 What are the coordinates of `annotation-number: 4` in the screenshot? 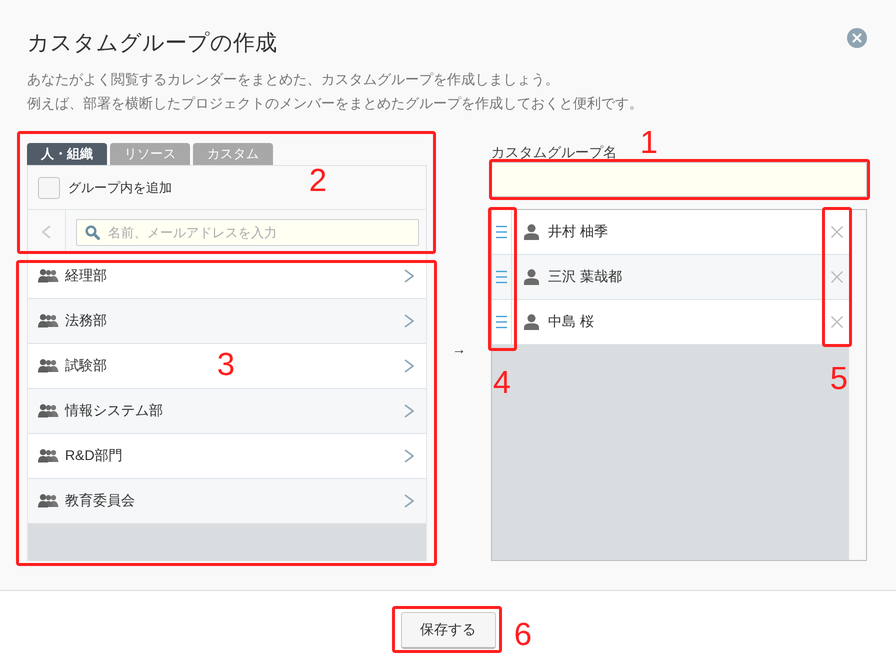 It's located at (502, 382).